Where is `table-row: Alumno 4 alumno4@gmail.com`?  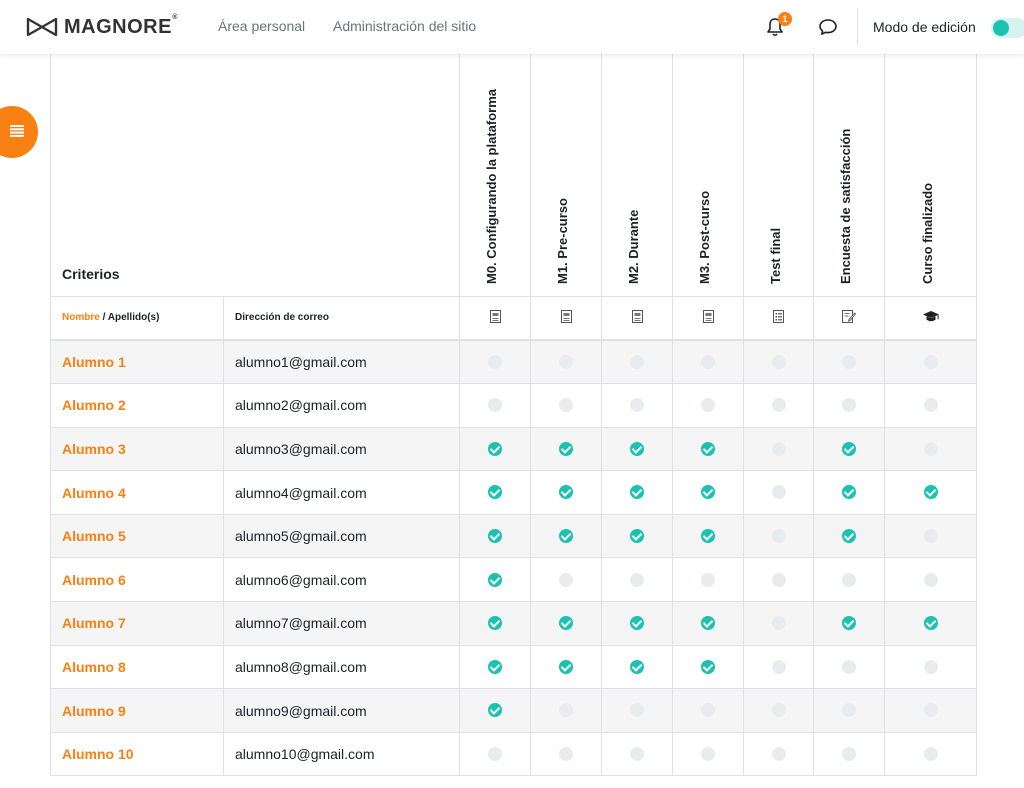
table-row: Alumno 4 alumno4@gmail.com is located at coordinates (514, 492).